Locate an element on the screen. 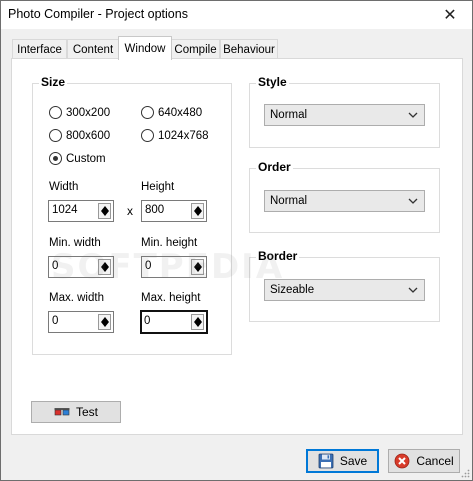 This screenshot has width=473, height=481. close-icon: ✕ is located at coordinates (450, 15).